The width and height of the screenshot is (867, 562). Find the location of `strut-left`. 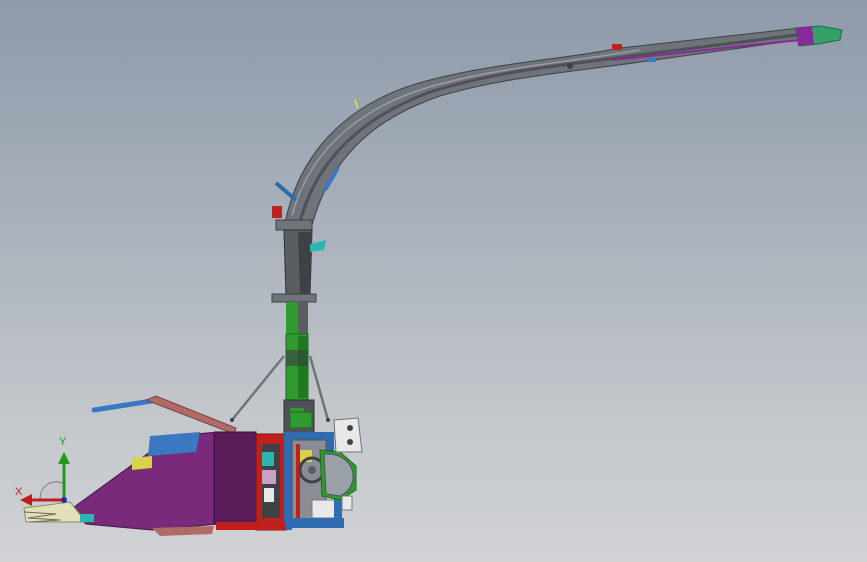

strut-left is located at coordinates (258, 388).